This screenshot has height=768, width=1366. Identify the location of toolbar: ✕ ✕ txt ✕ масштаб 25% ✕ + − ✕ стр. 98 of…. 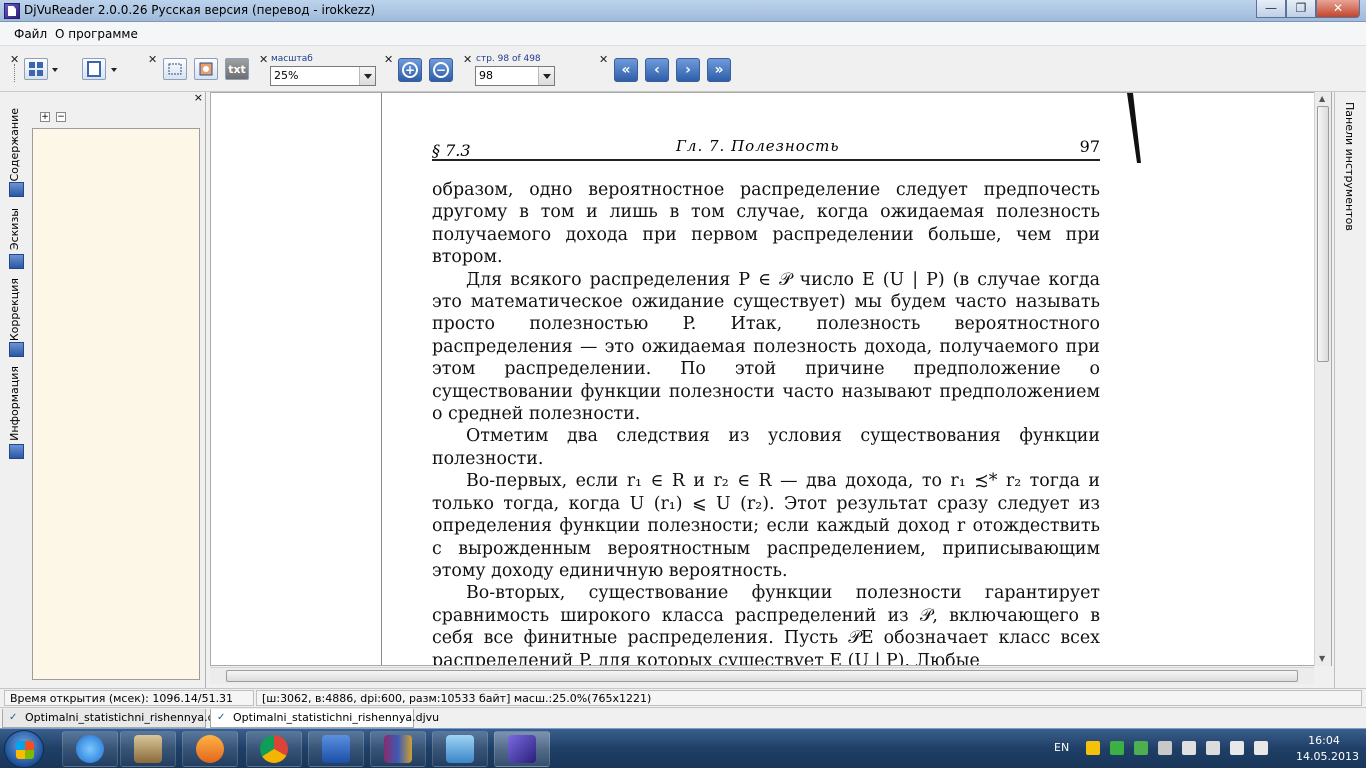
(683, 69).